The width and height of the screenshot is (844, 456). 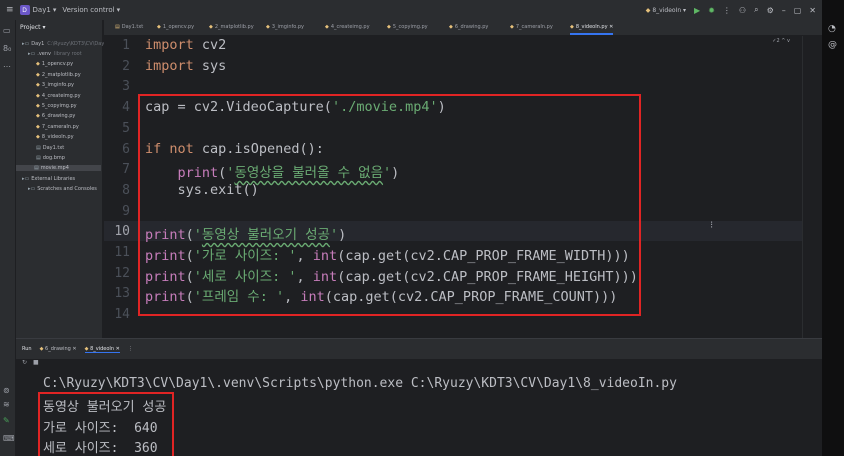 I want to click on project-tree-item: ◆ 8_videoIn.py, so click(x=55, y=137).